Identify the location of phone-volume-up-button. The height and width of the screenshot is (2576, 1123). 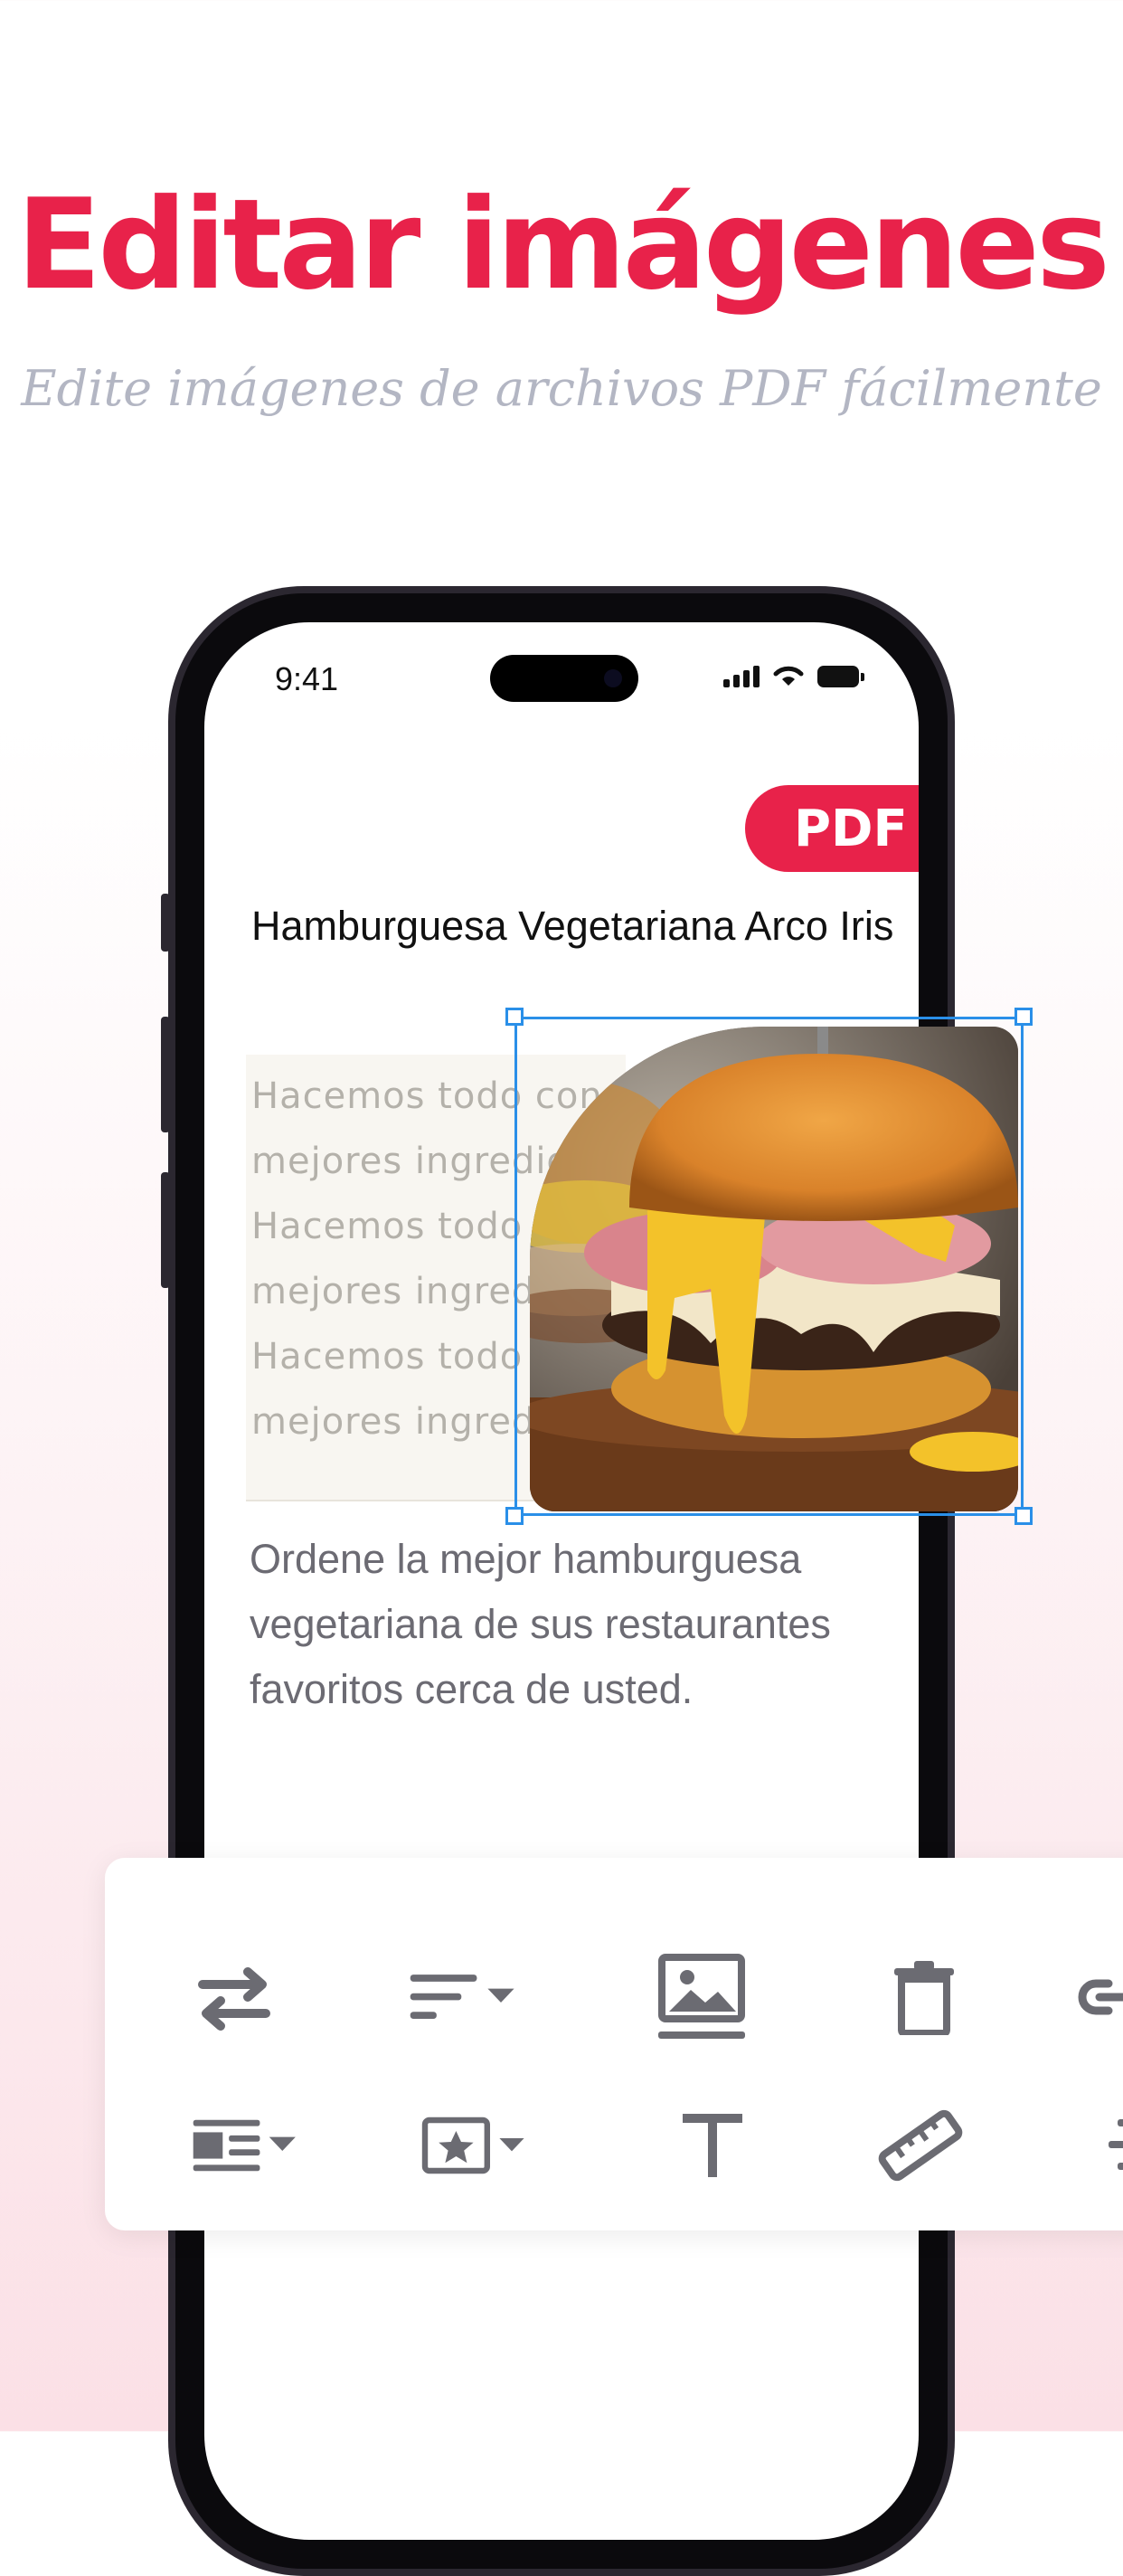
(165, 1074).